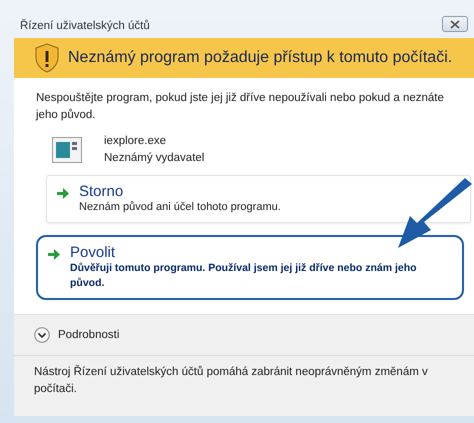  I want to click on window-title: Řízení uživatelských účtů, so click(85, 26).